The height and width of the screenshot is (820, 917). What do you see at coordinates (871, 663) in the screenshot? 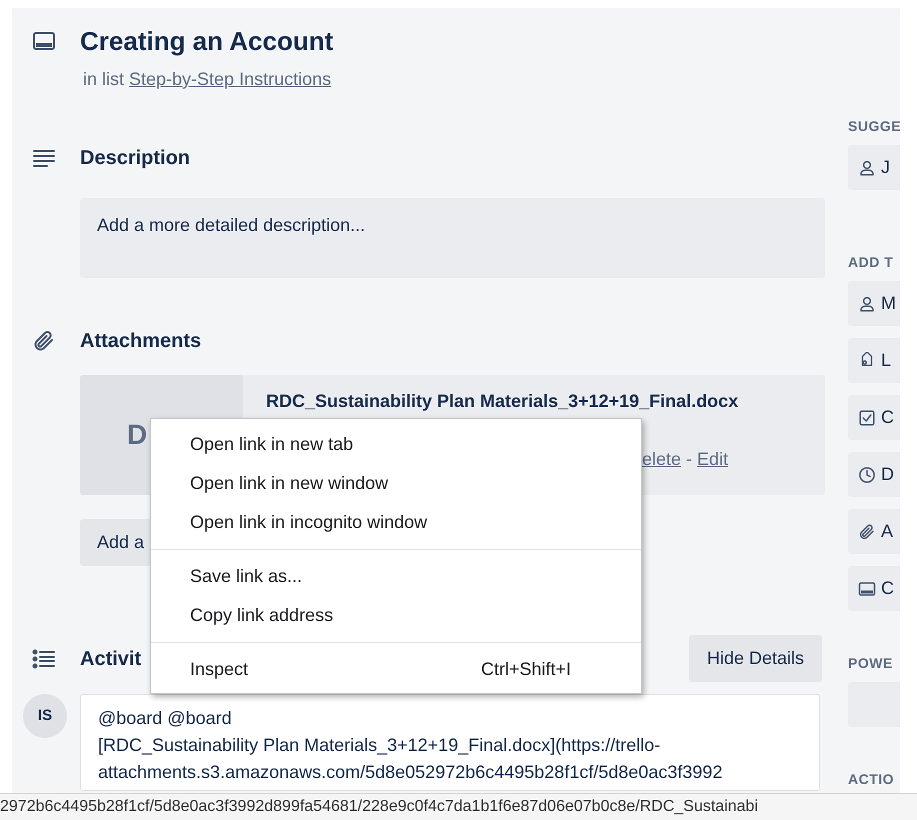
I see `sidebar-heading: POWE` at bounding box center [871, 663].